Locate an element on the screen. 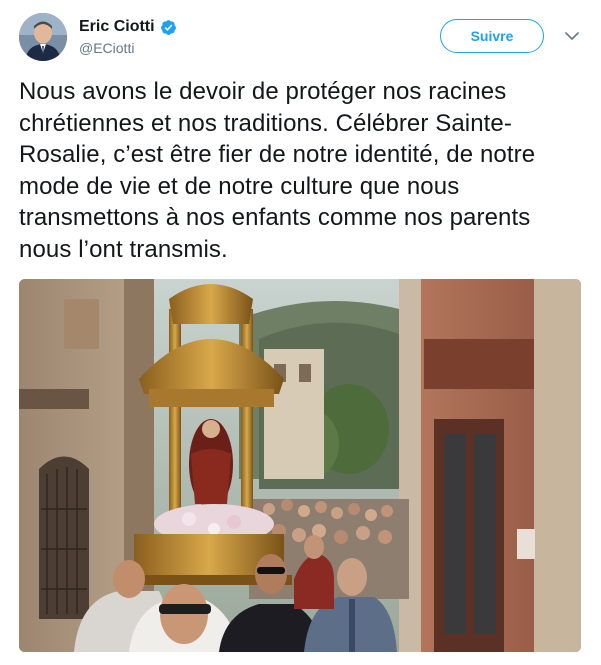 The width and height of the screenshot is (601, 665). display-name-row: Eric Ciotti is located at coordinates (128, 27).